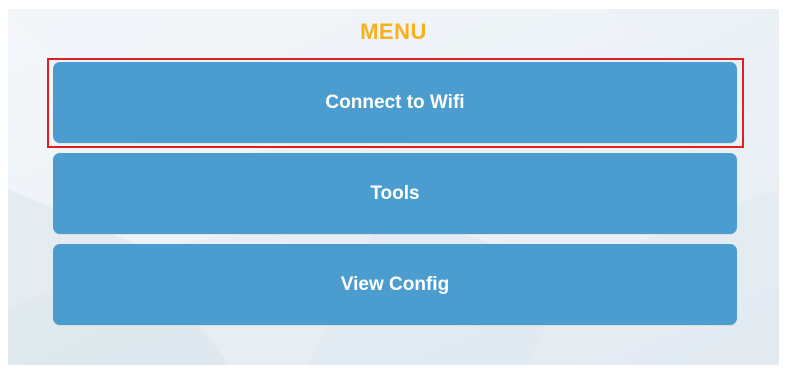 This screenshot has width=787, height=373. I want to click on view-config-label: View Config, so click(395, 284).